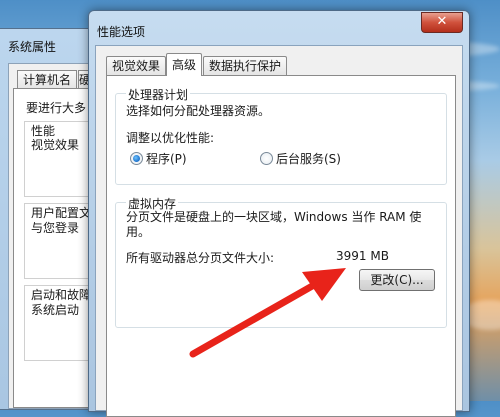  Describe the element at coordinates (56, 108) in the screenshot. I see `admin-note-text: 要进行大多` at that location.